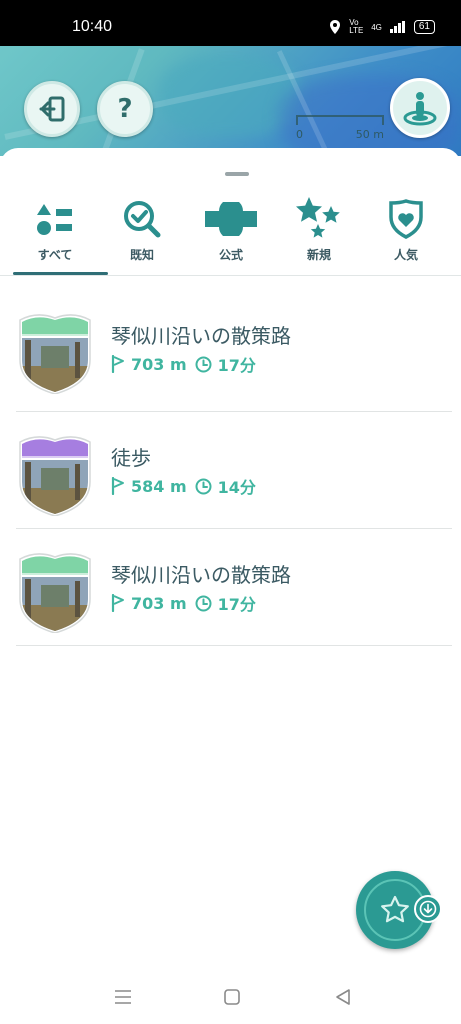 The width and height of the screenshot is (461, 1024). Describe the element at coordinates (159, 486) in the screenshot. I see `route-distance: 584 m` at that location.